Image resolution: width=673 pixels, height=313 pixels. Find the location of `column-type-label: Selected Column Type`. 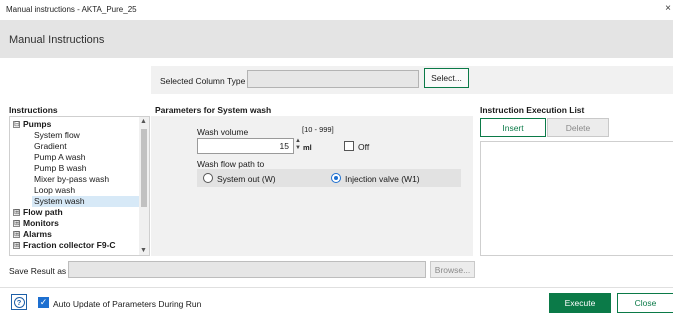

column-type-label: Selected Column Type is located at coordinates (203, 81).